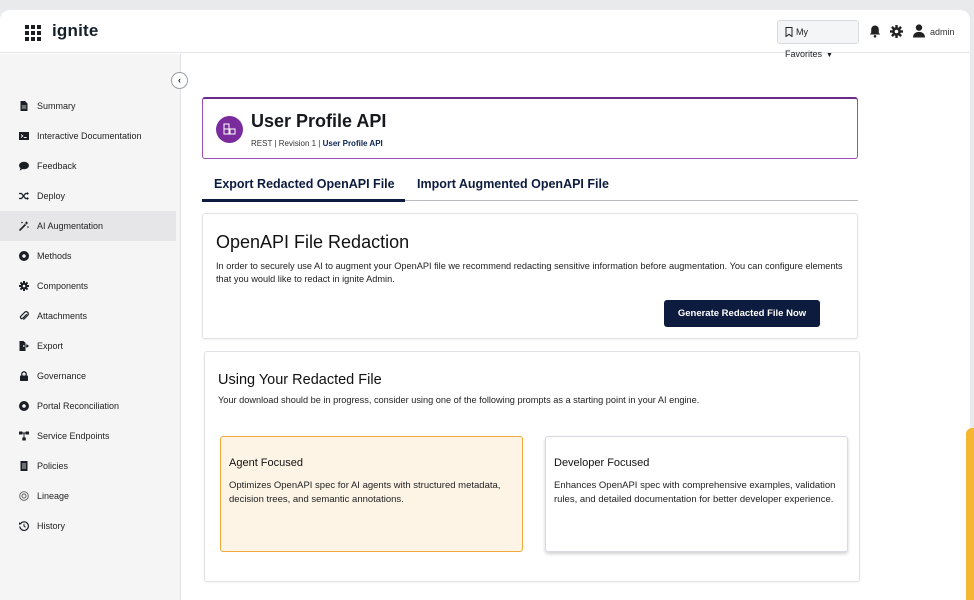  Describe the element at coordinates (313, 242) in the screenshot. I see `redaction-title: OpenAPI File Redaction` at that location.